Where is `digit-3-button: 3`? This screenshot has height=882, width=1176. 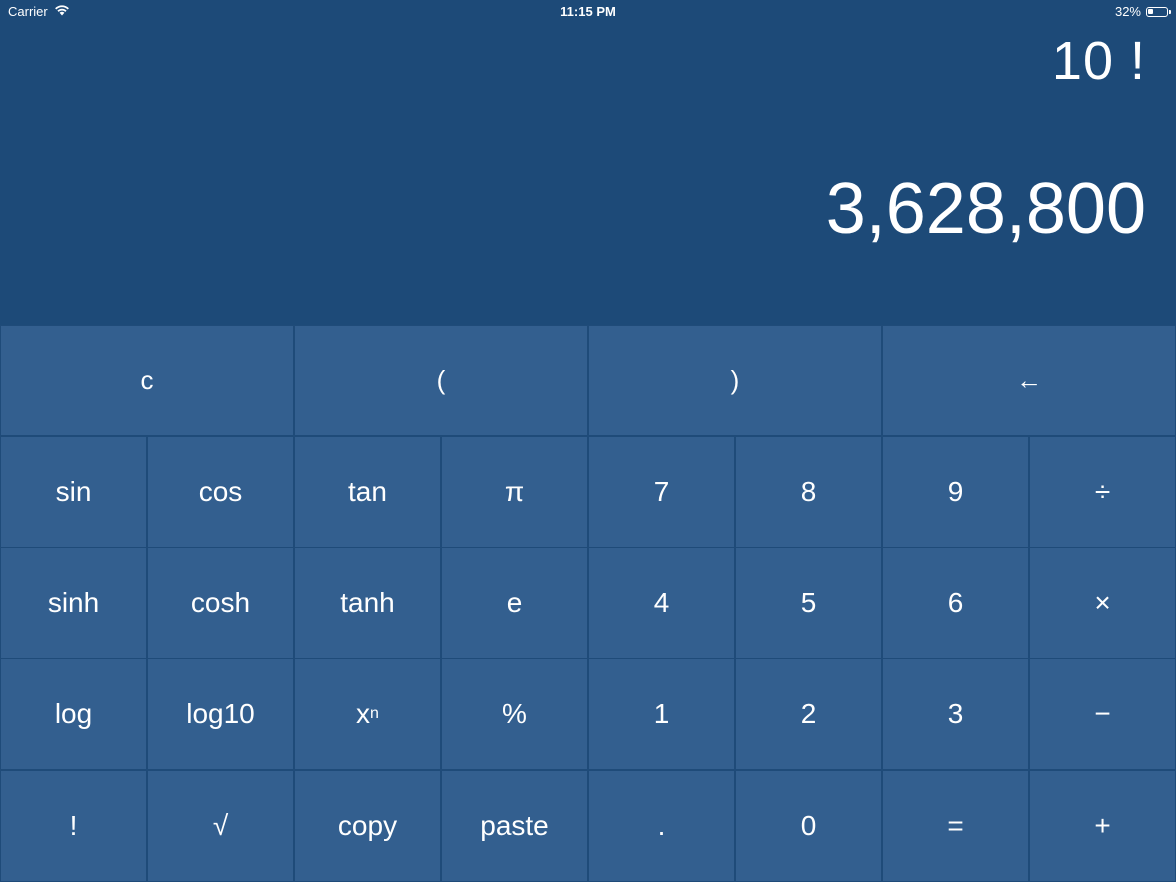 digit-3-button: 3 is located at coordinates (955, 714).